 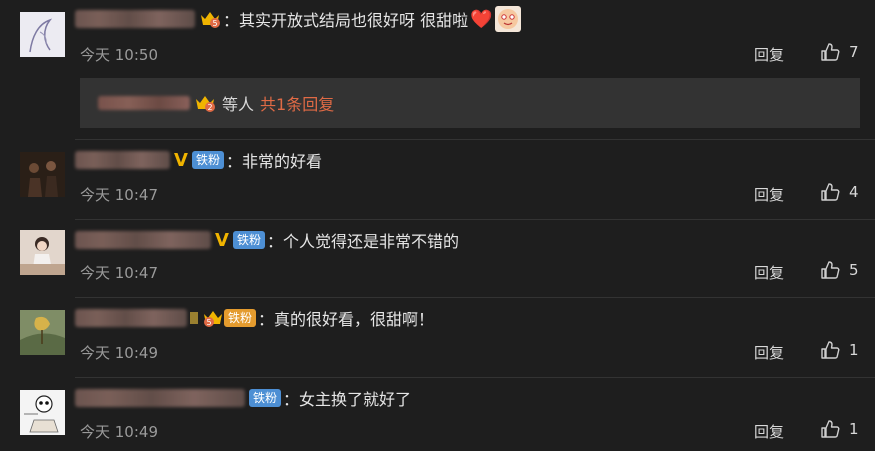 What do you see at coordinates (470, 103) in the screenshot?
I see `sub-reply-box: 2 等人 共1条回复` at bounding box center [470, 103].